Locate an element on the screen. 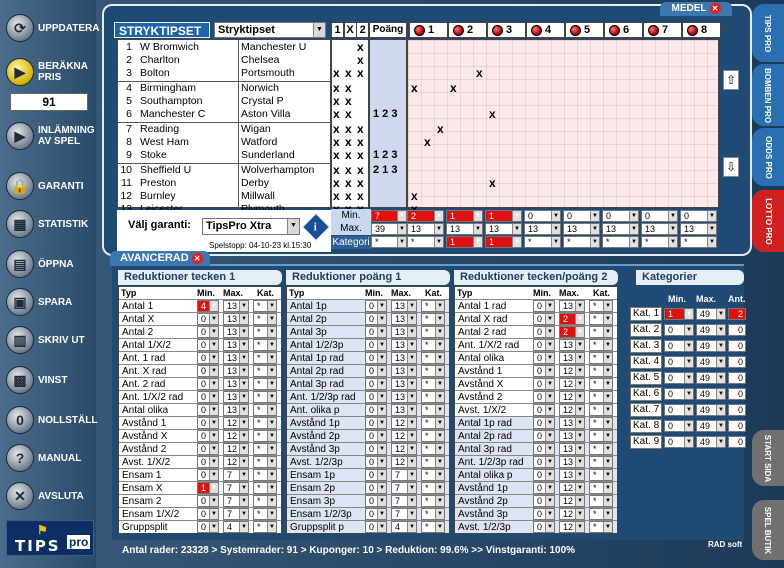 The height and width of the screenshot is (568, 784). system-header-8: 8 is located at coordinates (701, 30).